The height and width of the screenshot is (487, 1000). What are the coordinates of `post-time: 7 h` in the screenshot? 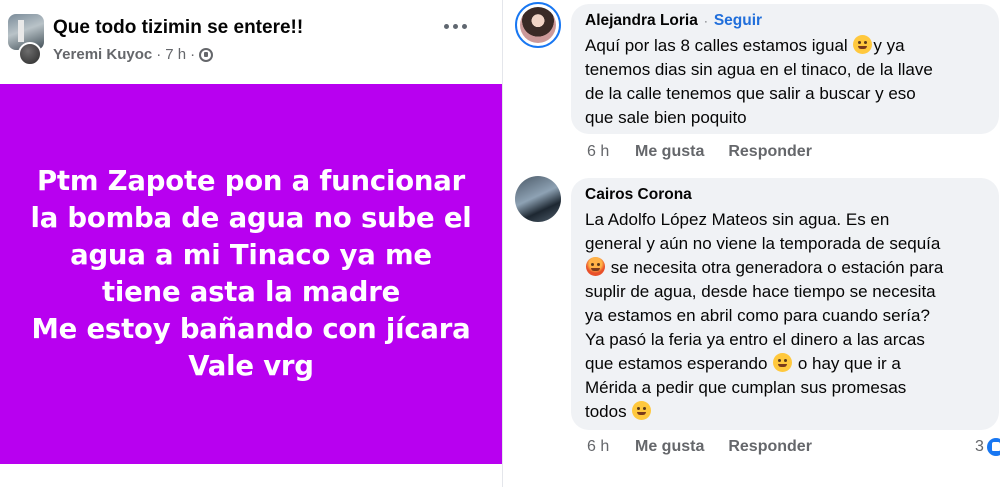 It's located at (175, 54).